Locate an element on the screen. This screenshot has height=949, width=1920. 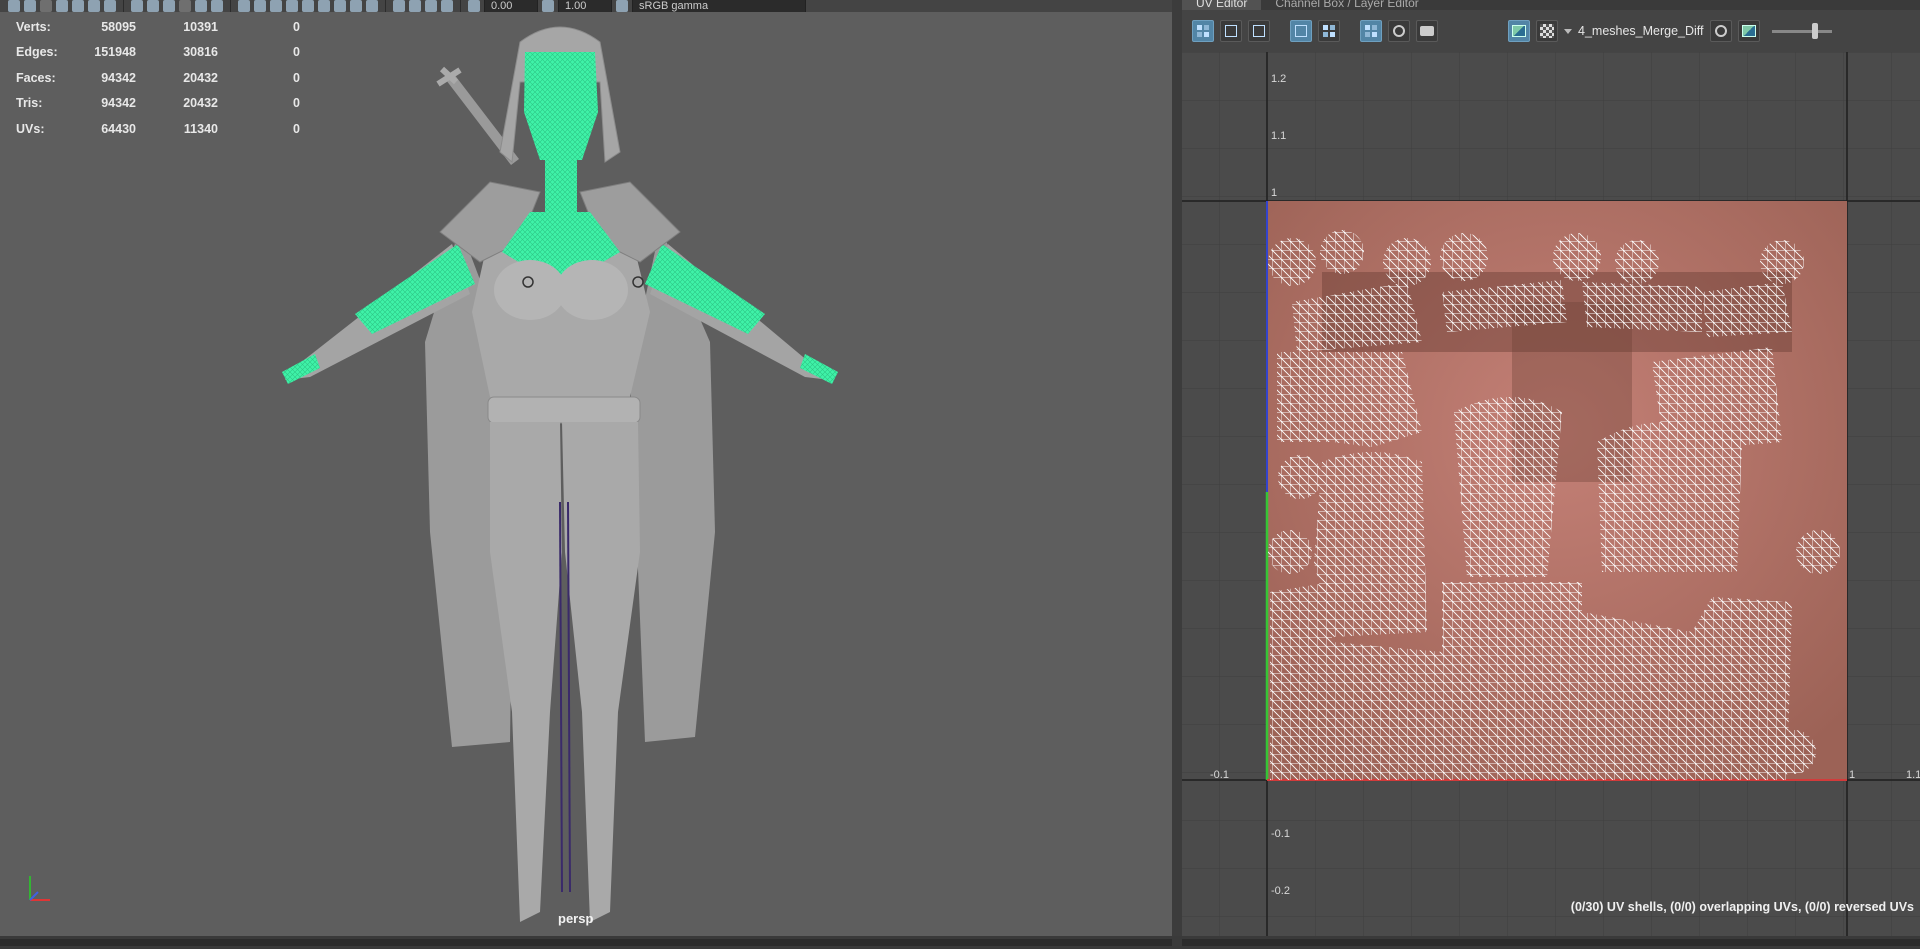
gamma-icon is located at coordinates (548, 6).